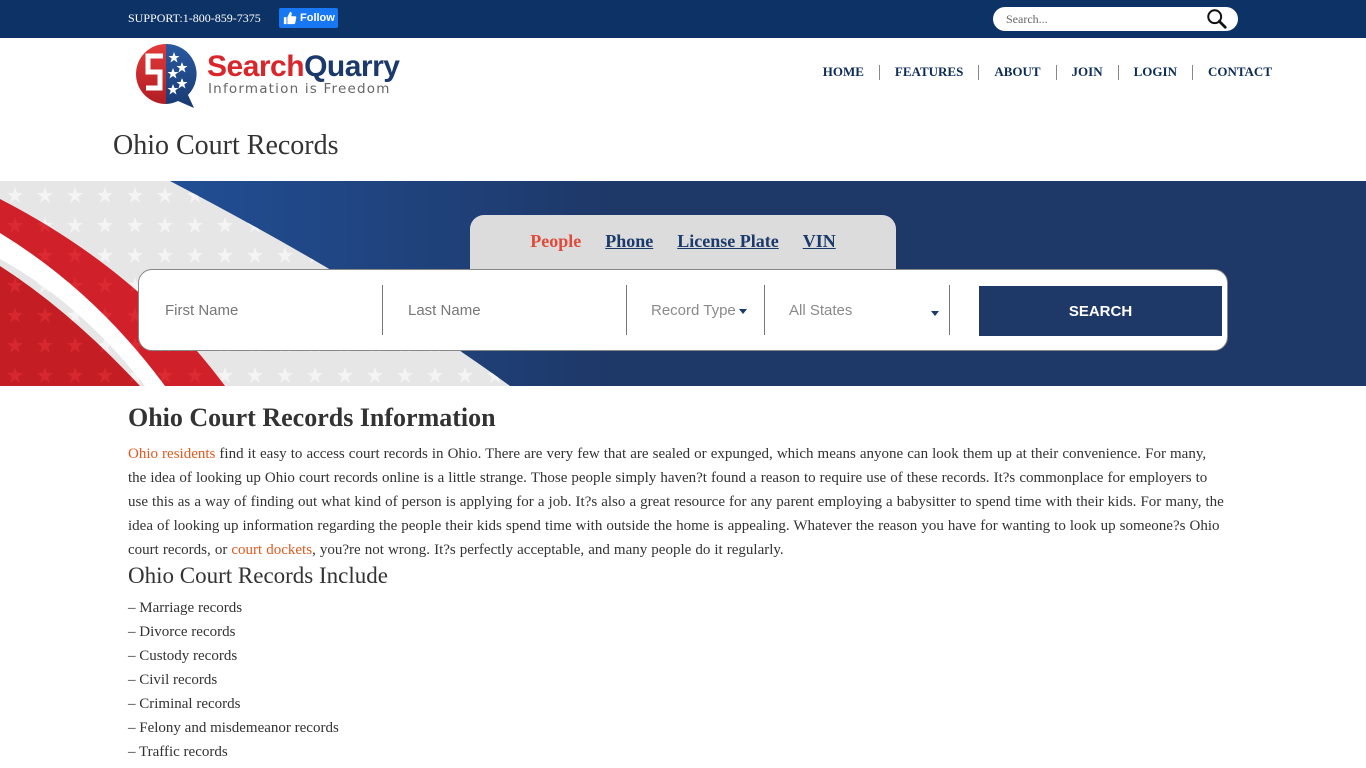 The height and width of the screenshot is (768, 1366). I want to click on list-item: – Traffic records, so click(178, 752).